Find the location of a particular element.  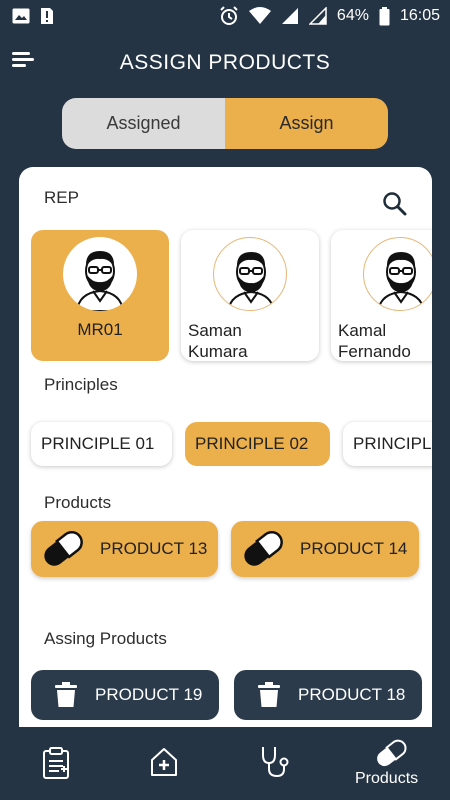

stethoscope-icon is located at coordinates (275, 762).